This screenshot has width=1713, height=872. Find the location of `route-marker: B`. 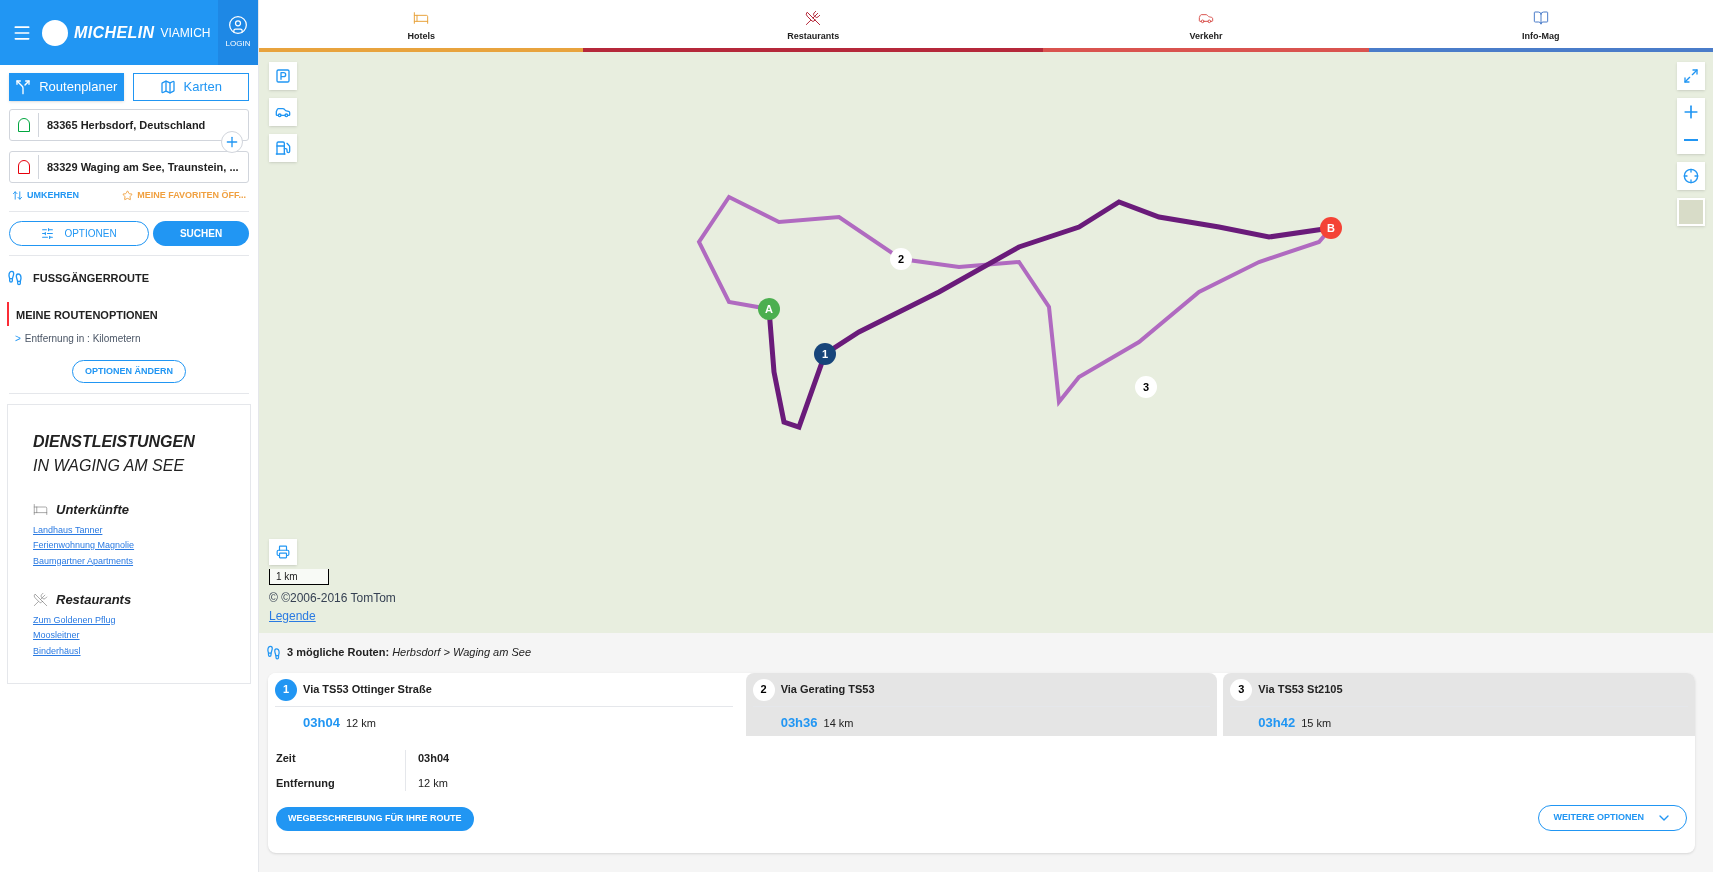

route-marker: B is located at coordinates (1331, 228).